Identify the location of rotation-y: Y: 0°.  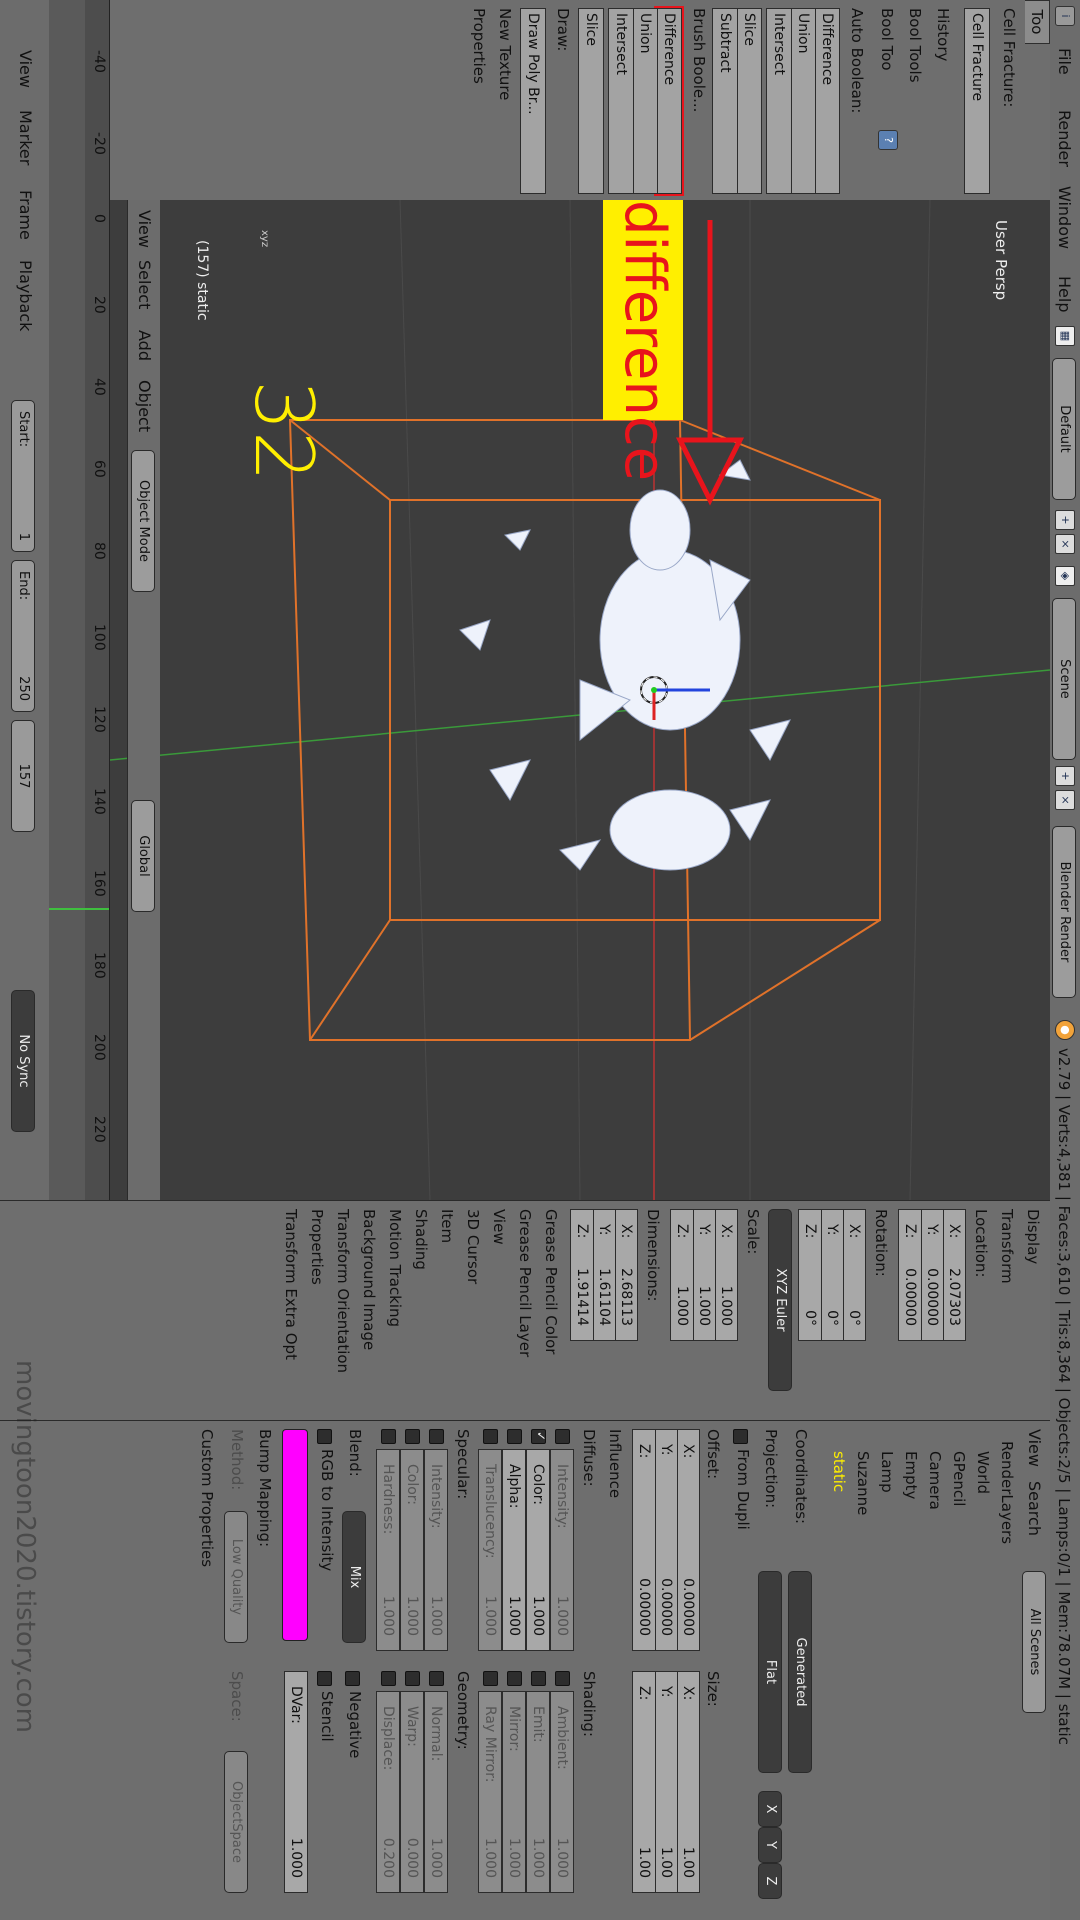
(832, 1275).